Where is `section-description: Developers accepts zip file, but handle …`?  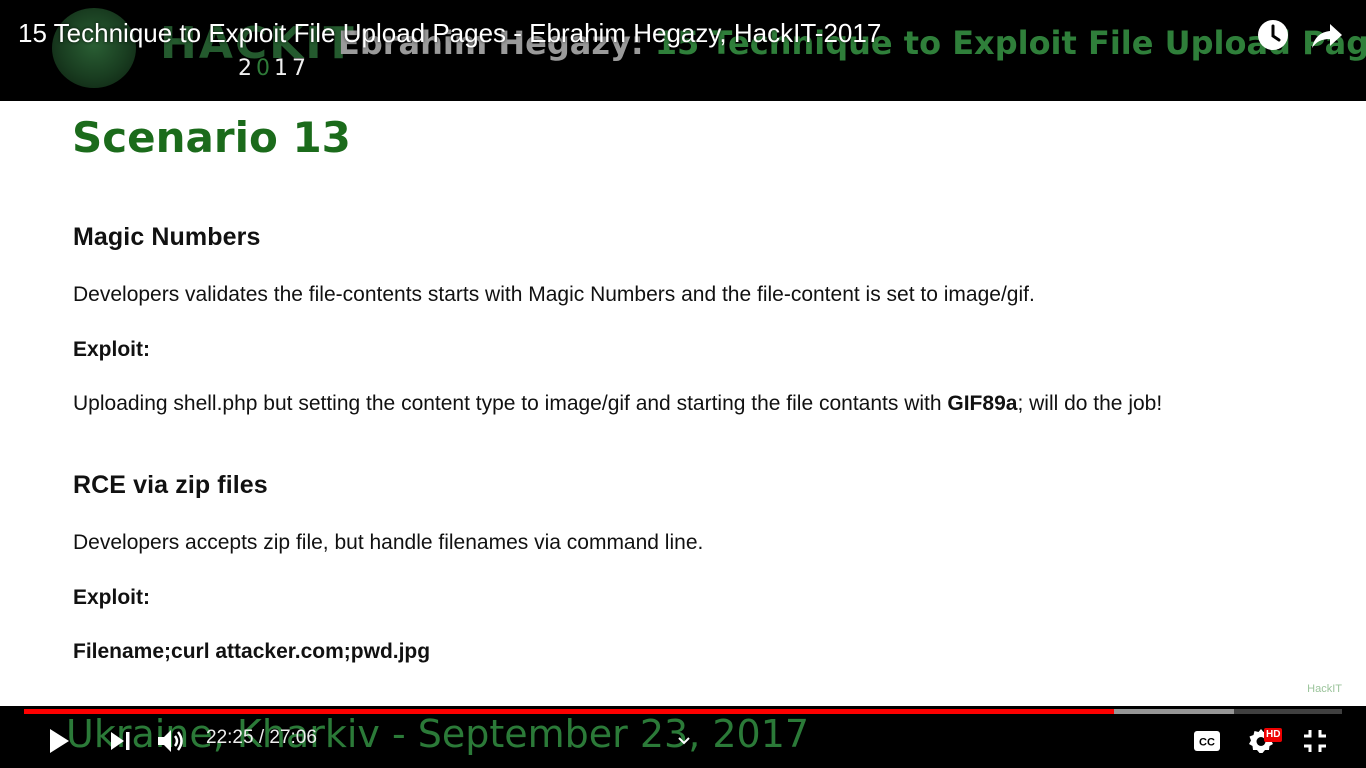
section-description: Developers accepts zip file, but handle … is located at coordinates (388, 542).